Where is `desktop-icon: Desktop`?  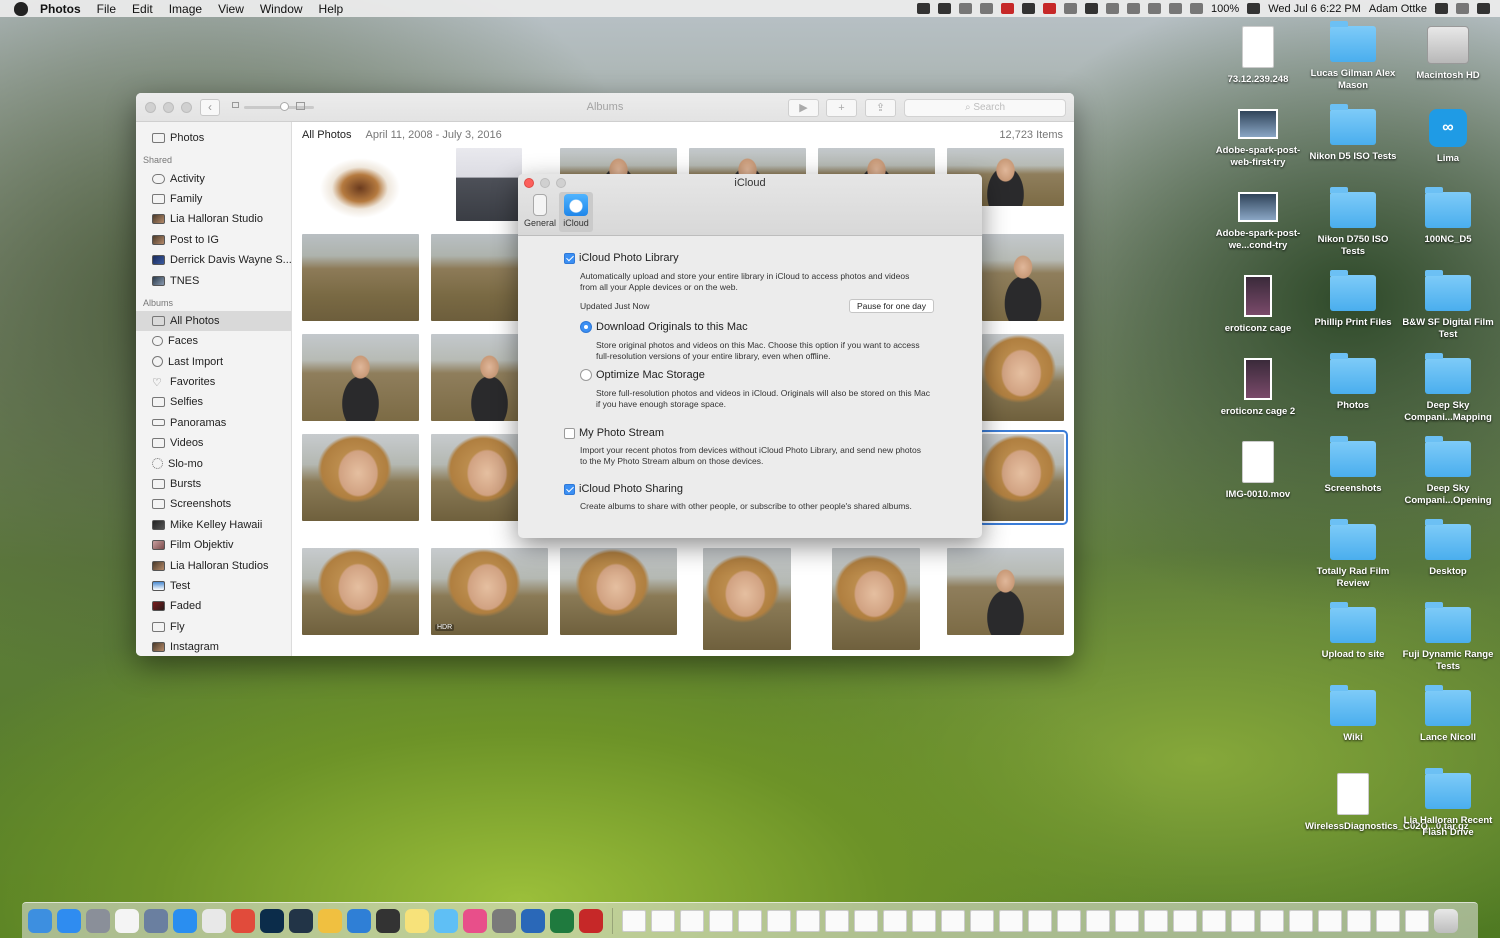
desktop-icon: Desktop is located at coordinates (1448, 548).